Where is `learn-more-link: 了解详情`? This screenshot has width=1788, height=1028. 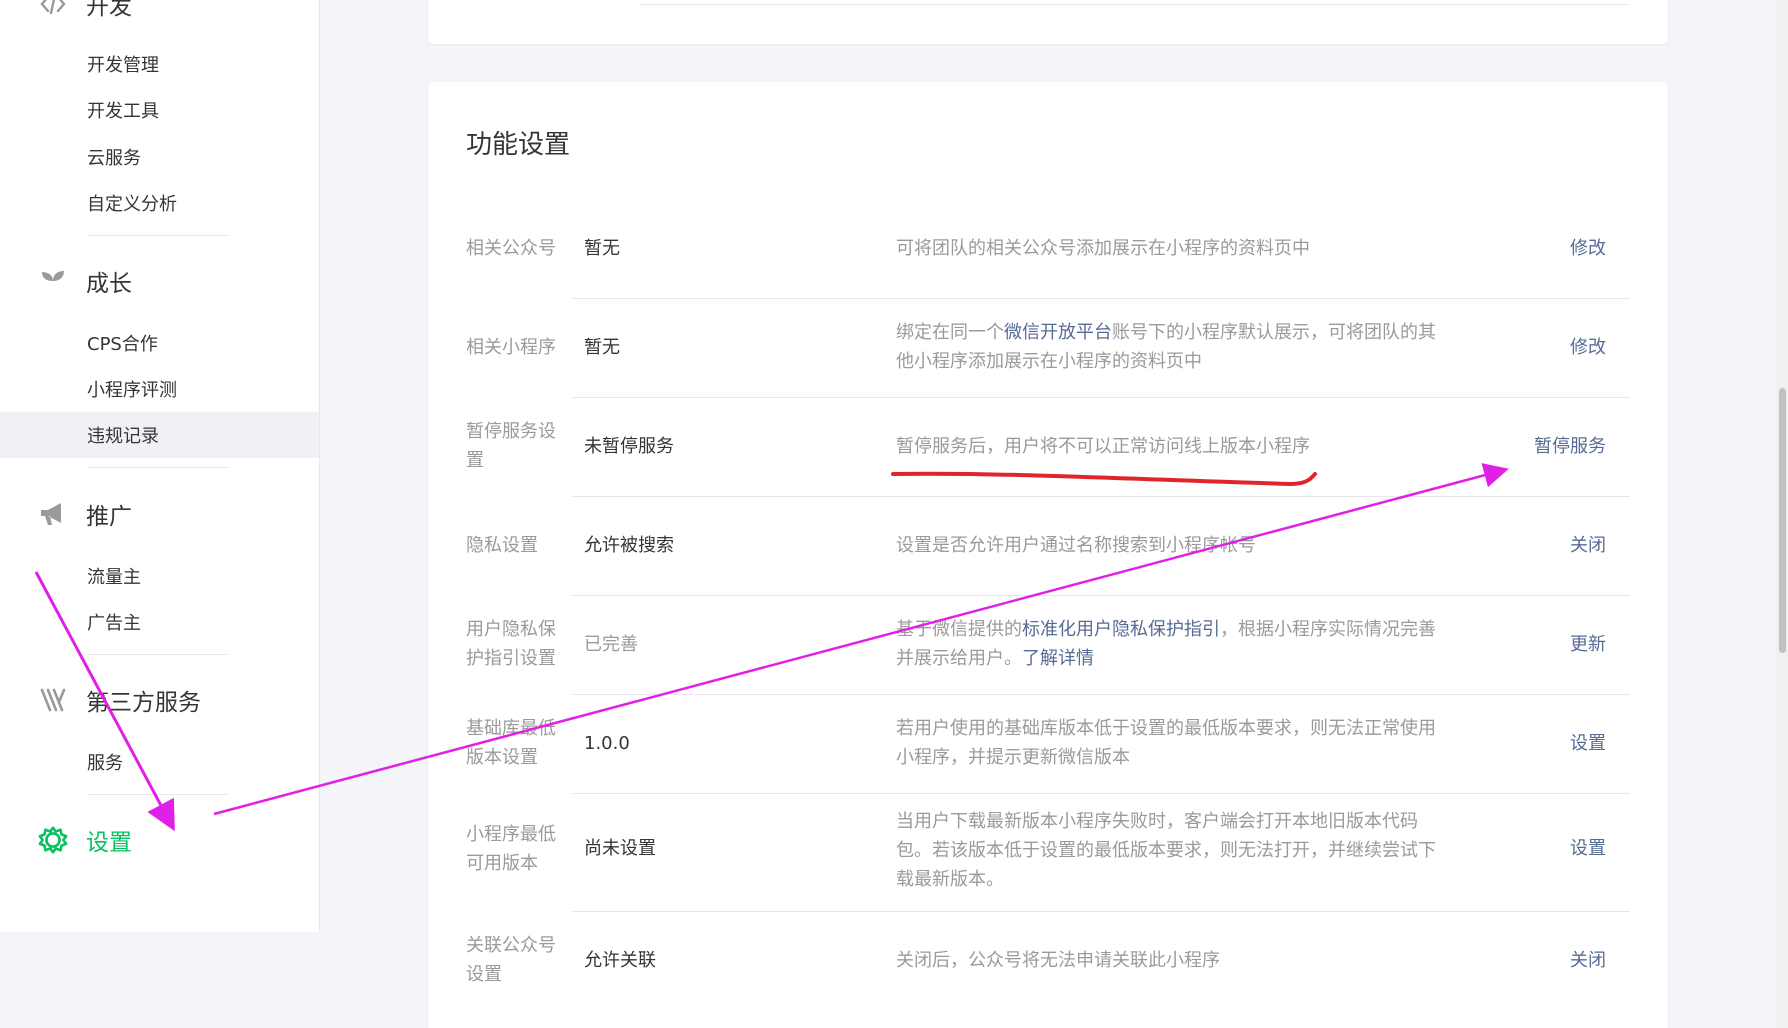 learn-more-link: 了解详情 is located at coordinates (1058, 658).